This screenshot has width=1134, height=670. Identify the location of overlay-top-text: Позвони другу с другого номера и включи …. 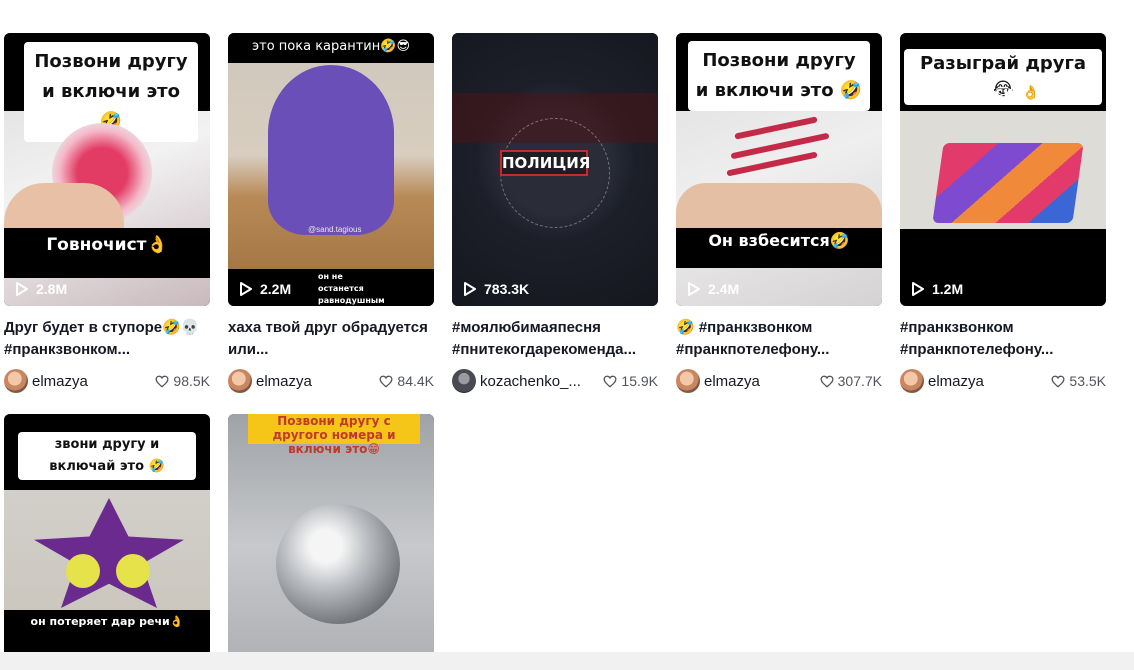
(334, 435).